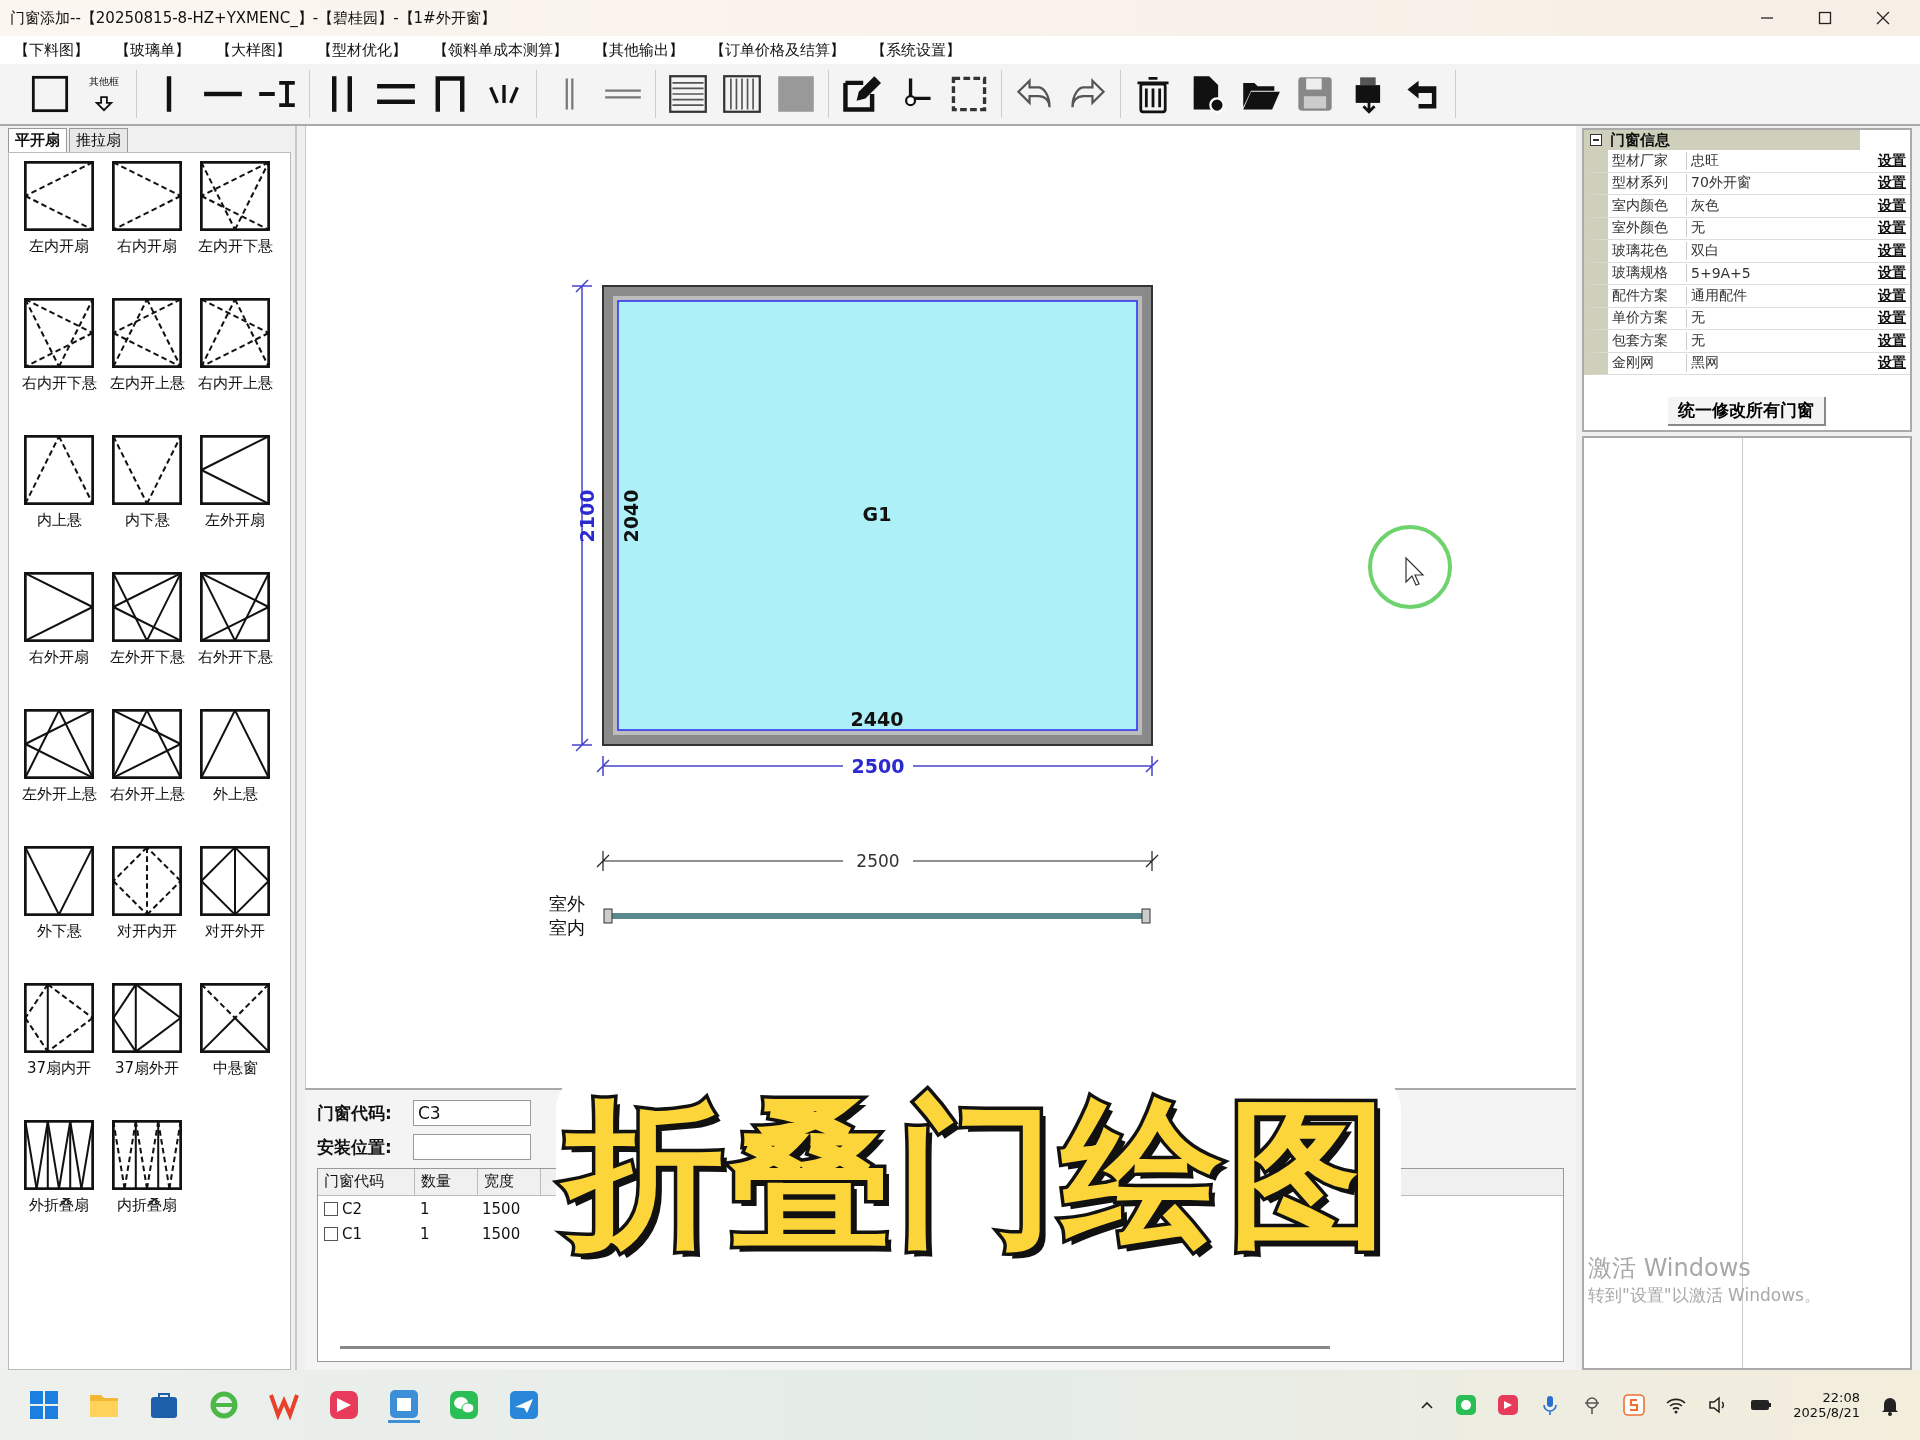 This screenshot has width=1920, height=1440. I want to click on sash-type-label: 外折叠扇, so click(59, 1205).